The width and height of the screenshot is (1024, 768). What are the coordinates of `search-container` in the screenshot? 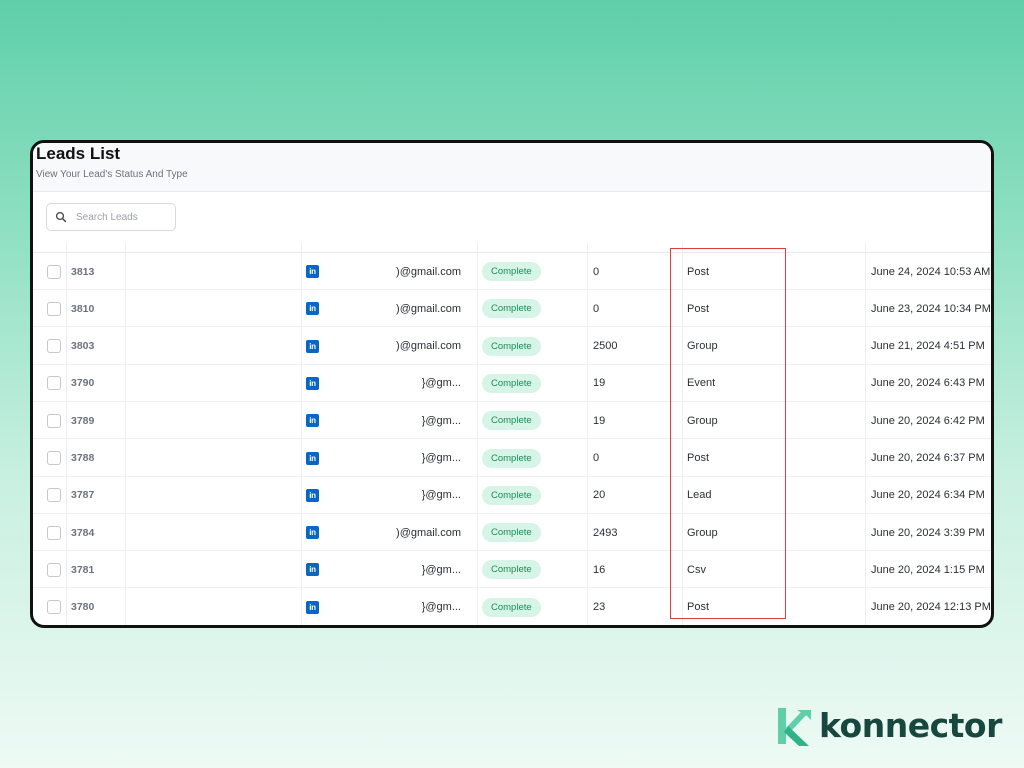 It's located at (111, 217).